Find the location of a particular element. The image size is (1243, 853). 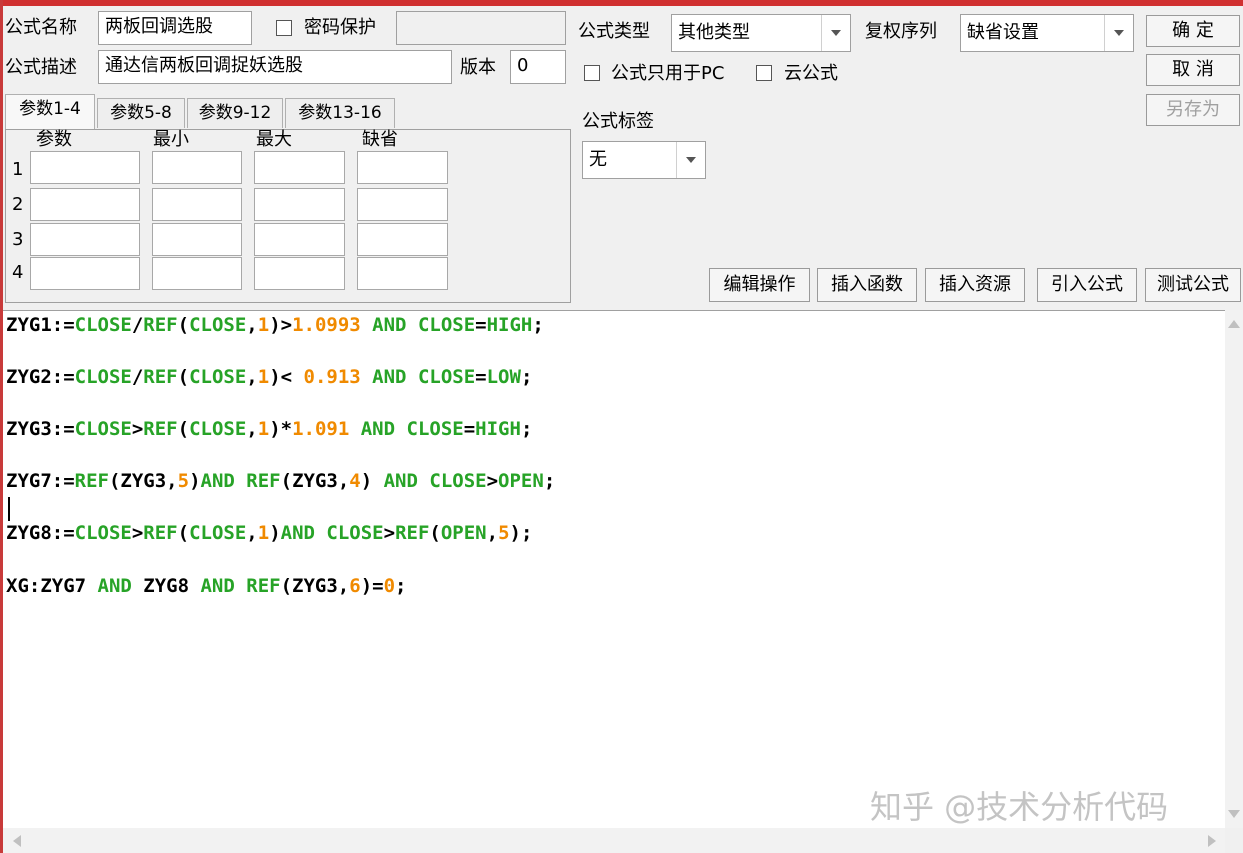

version-input: 0 is located at coordinates (538, 67).